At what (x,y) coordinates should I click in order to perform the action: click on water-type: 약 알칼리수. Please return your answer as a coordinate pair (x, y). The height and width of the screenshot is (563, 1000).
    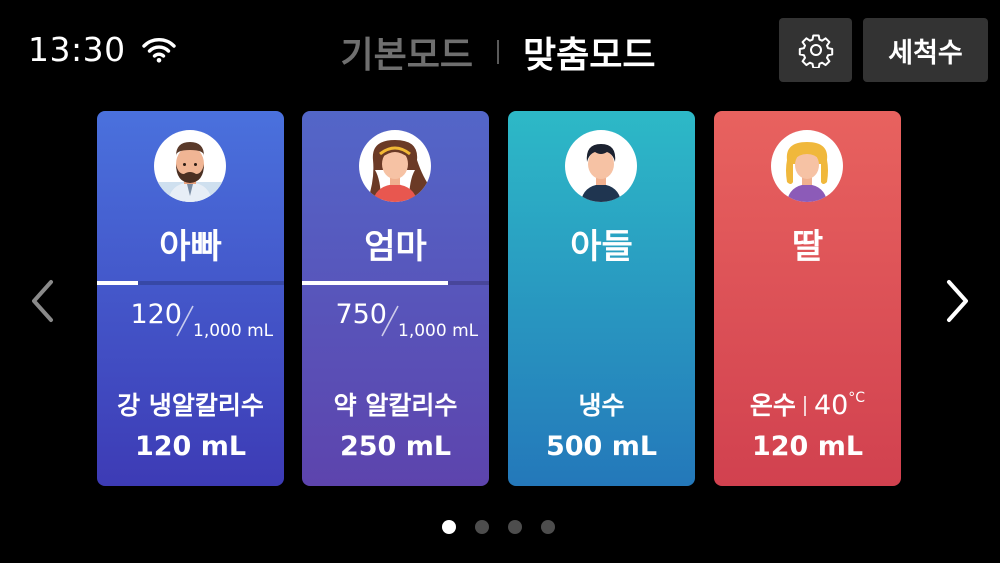
    Looking at the image, I should click on (395, 404).